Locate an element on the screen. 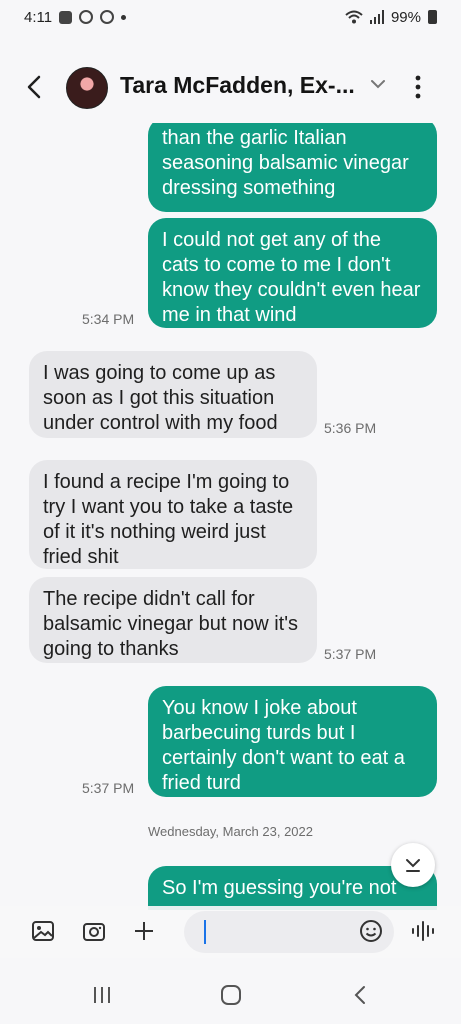  scroll-to-bottom-button is located at coordinates (413, 865).